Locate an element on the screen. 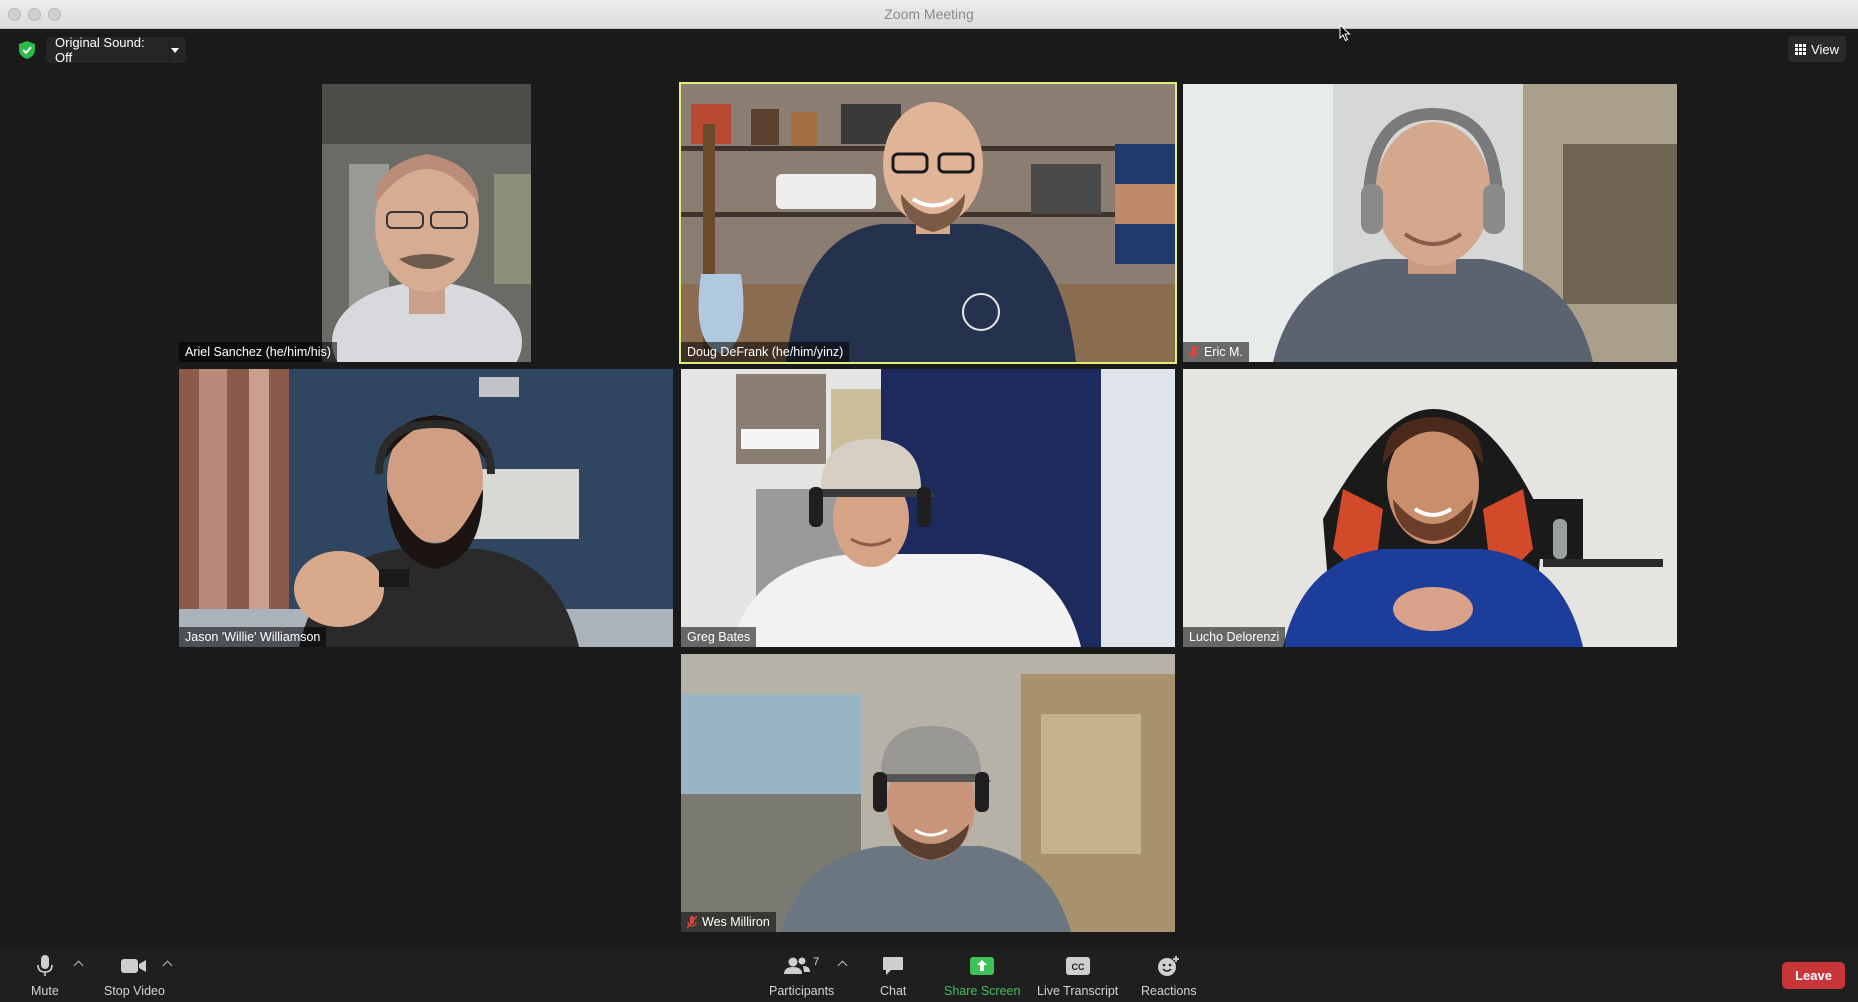 This screenshot has height=1002, width=1858. participant-video-jason-williamson is located at coordinates (426, 508).